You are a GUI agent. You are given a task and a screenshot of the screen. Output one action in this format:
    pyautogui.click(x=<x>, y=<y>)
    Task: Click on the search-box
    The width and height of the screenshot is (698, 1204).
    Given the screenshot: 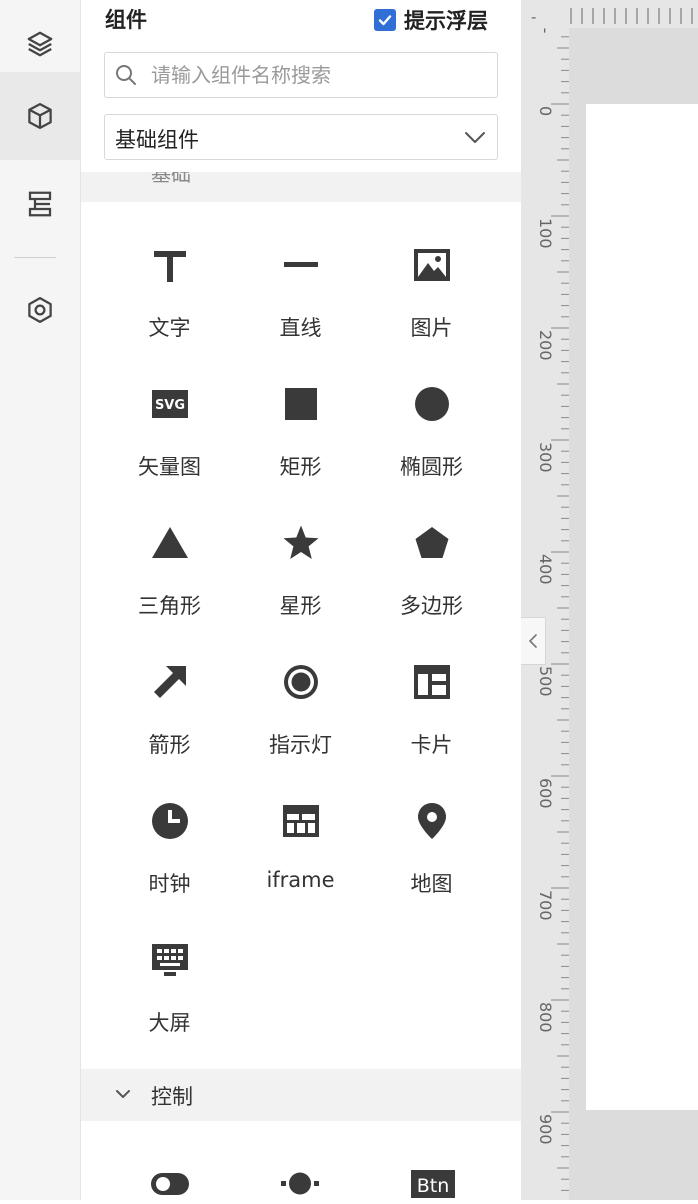 What is the action you would take?
    pyautogui.click(x=301, y=75)
    